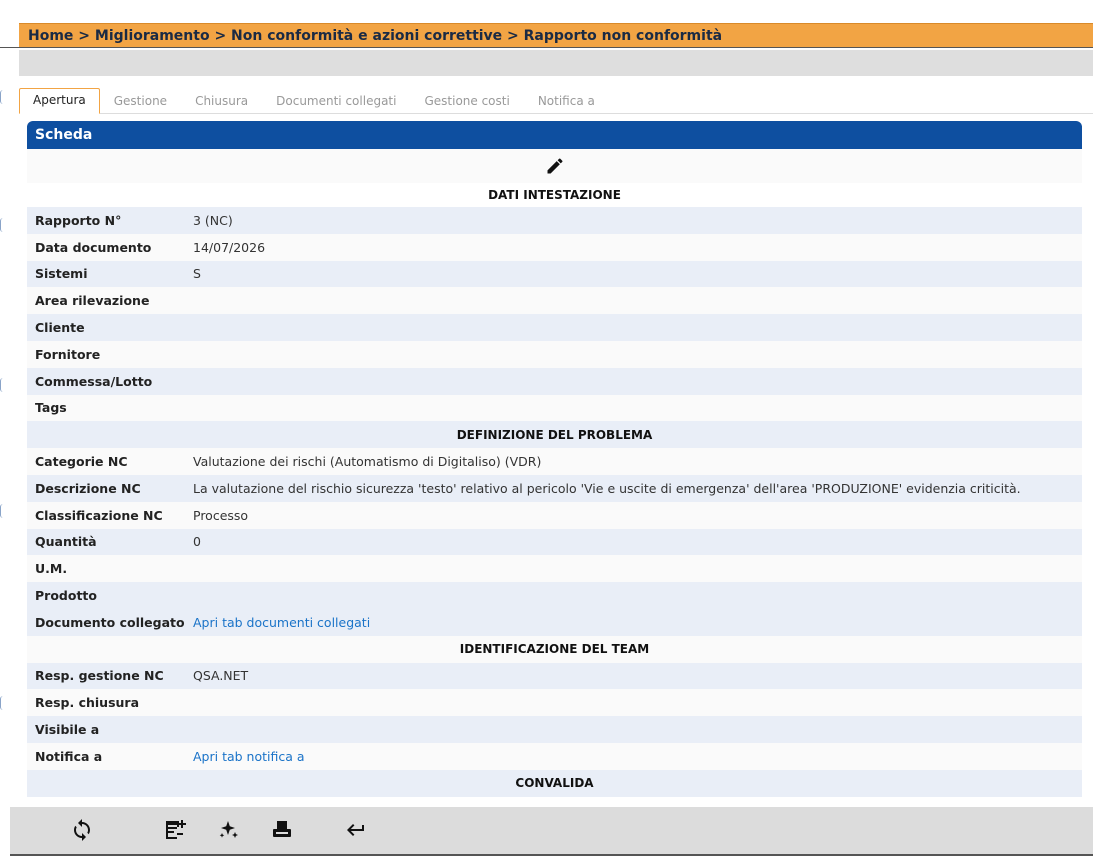  I want to click on field-label: Fornitore, so click(68, 354).